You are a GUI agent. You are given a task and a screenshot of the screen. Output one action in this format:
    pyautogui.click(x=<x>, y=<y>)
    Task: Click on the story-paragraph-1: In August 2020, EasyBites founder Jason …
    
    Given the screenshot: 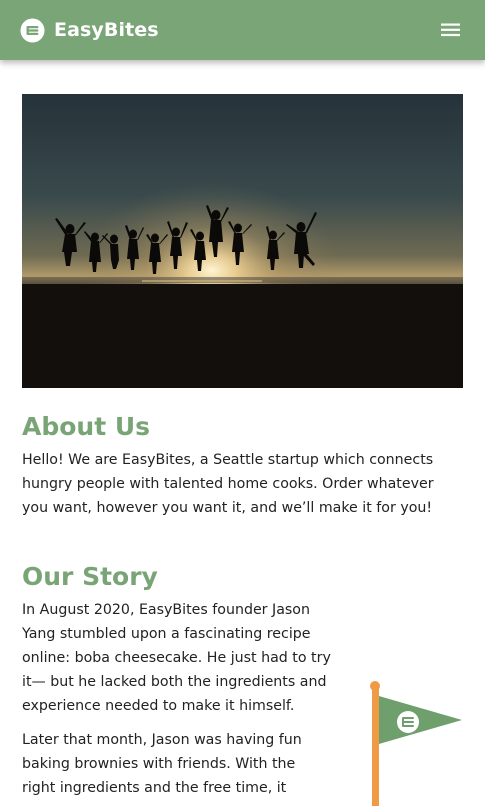 What is the action you would take?
    pyautogui.click(x=176, y=658)
    